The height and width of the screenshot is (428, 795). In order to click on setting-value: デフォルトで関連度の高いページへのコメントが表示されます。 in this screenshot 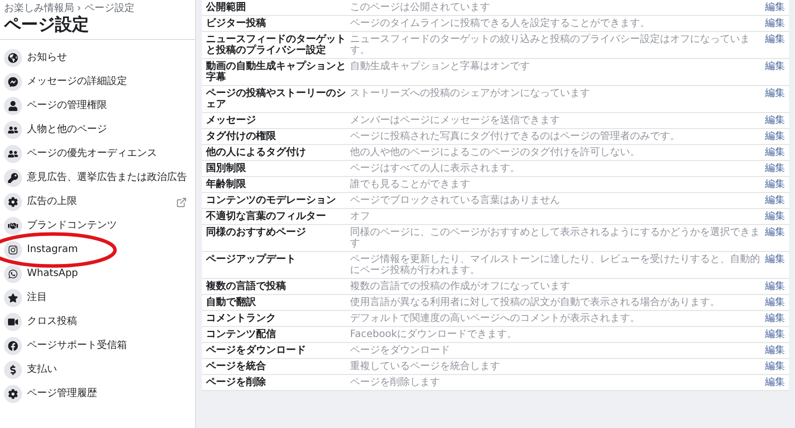, I will do `click(495, 318)`.